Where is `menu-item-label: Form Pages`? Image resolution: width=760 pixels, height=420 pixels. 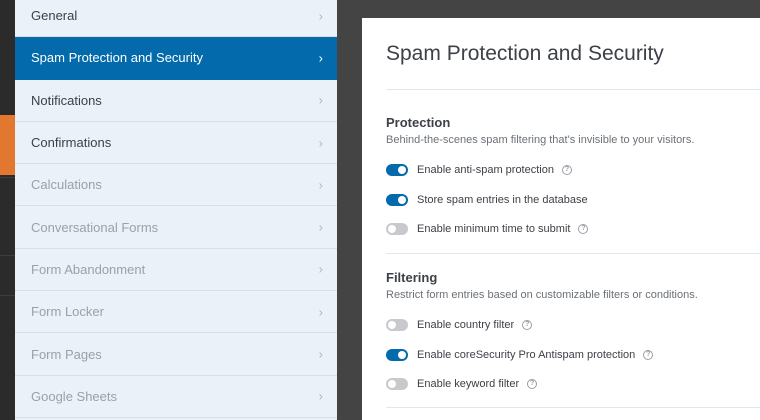 menu-item-label: Form Pages is located at coordinates (66, 354).